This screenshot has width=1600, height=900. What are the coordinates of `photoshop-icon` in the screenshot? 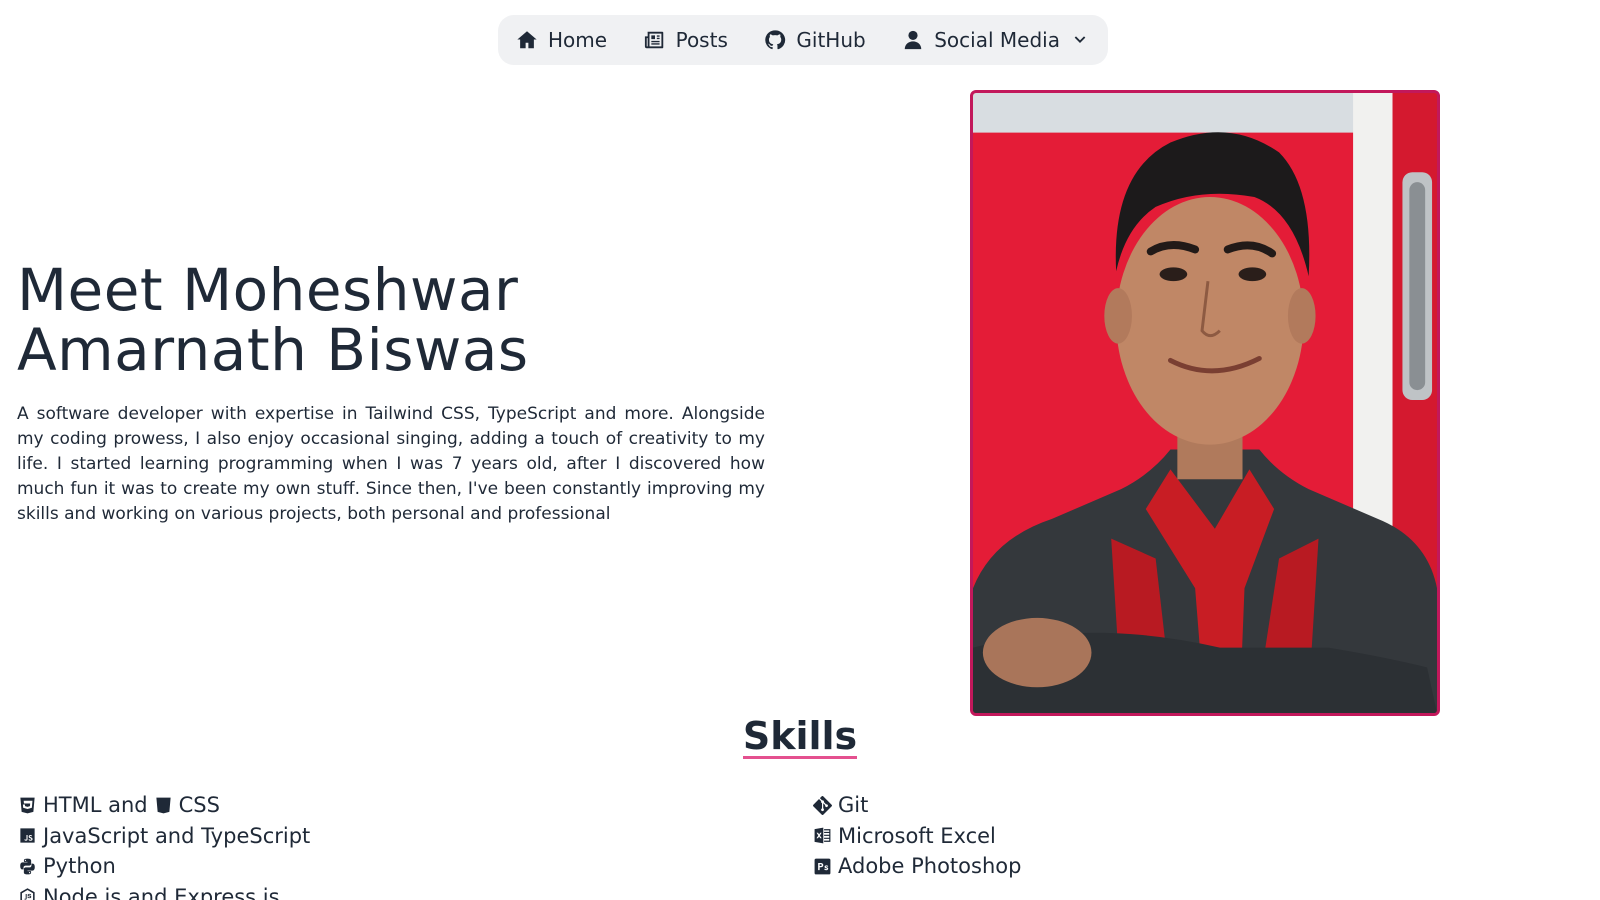 It's located at (822, 866).